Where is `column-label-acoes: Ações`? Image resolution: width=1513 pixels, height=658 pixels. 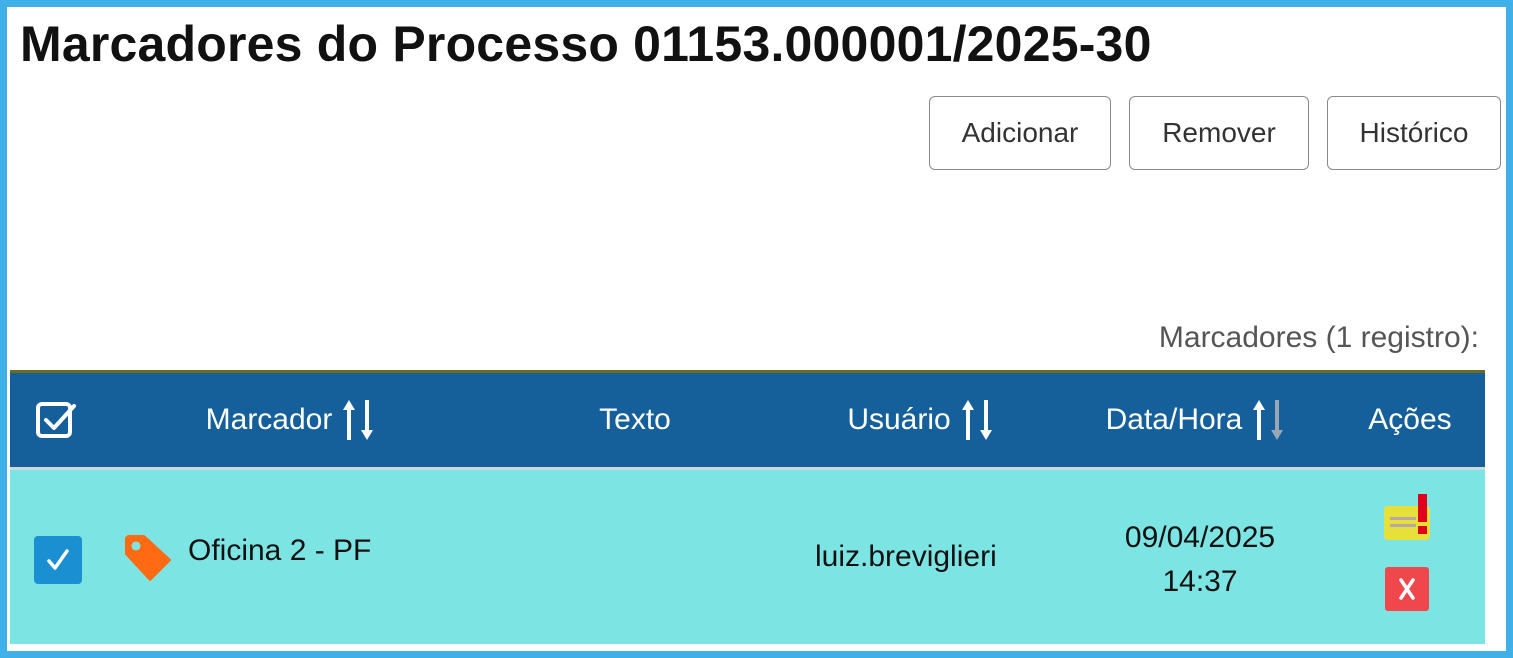 column-label-acoes: Ações is located at coordinates (1410, 419).